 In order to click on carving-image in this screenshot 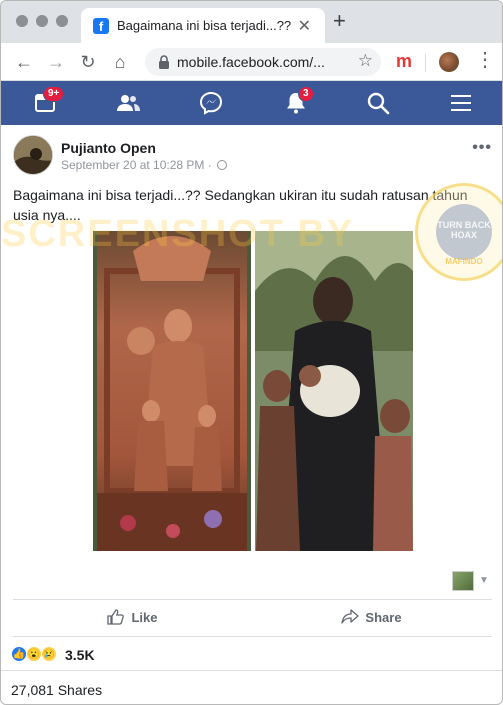, I will do `click(172, 391)`.